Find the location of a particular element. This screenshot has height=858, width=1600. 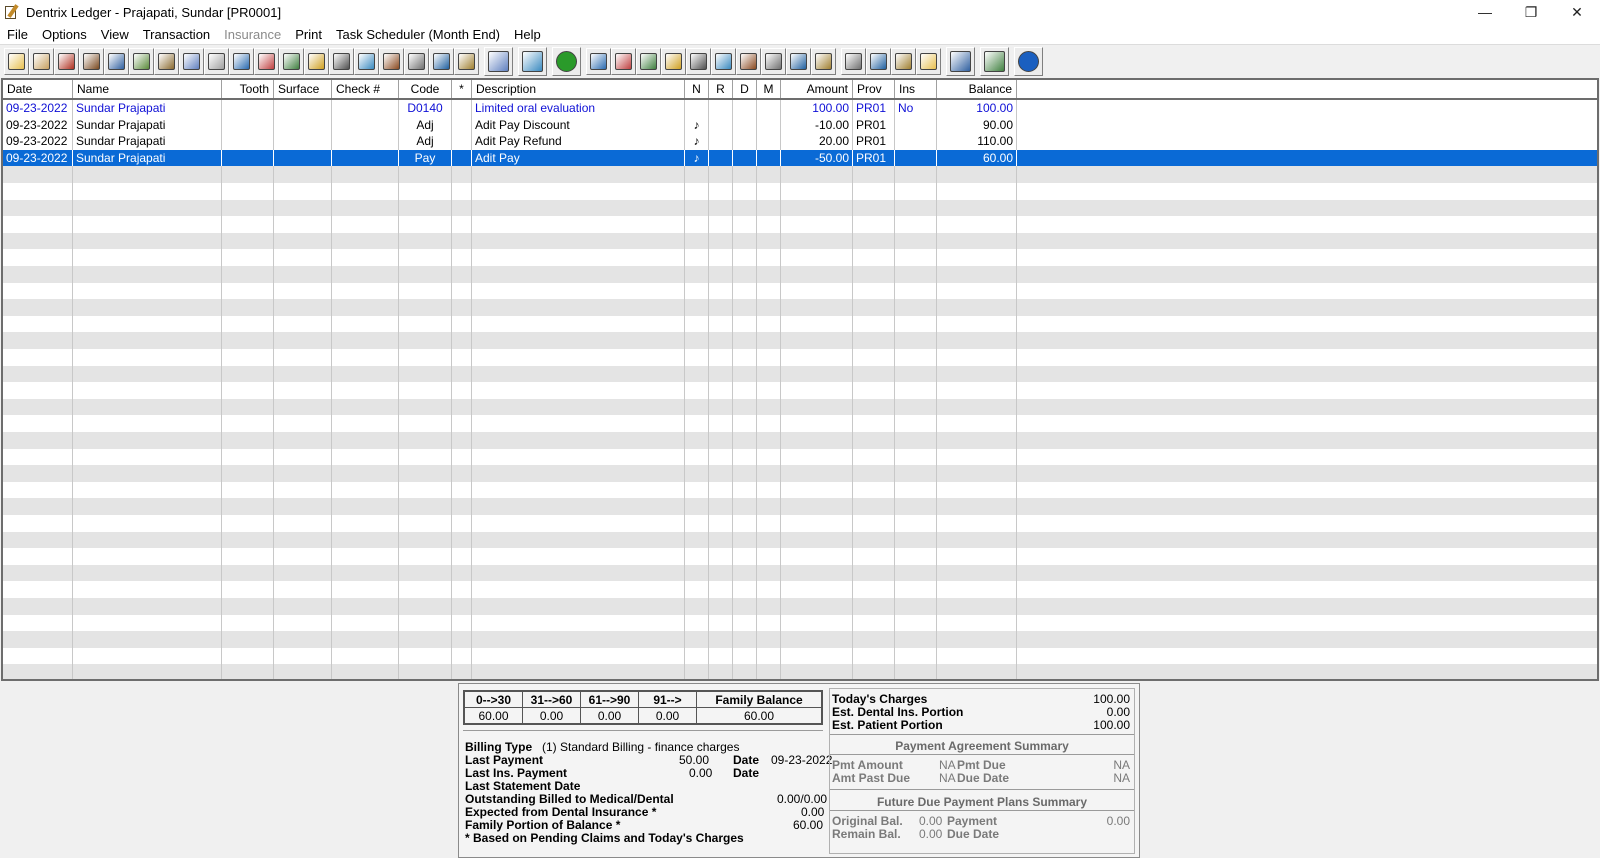

ins-2-toolbar-button is located at coordinates (748, 61).